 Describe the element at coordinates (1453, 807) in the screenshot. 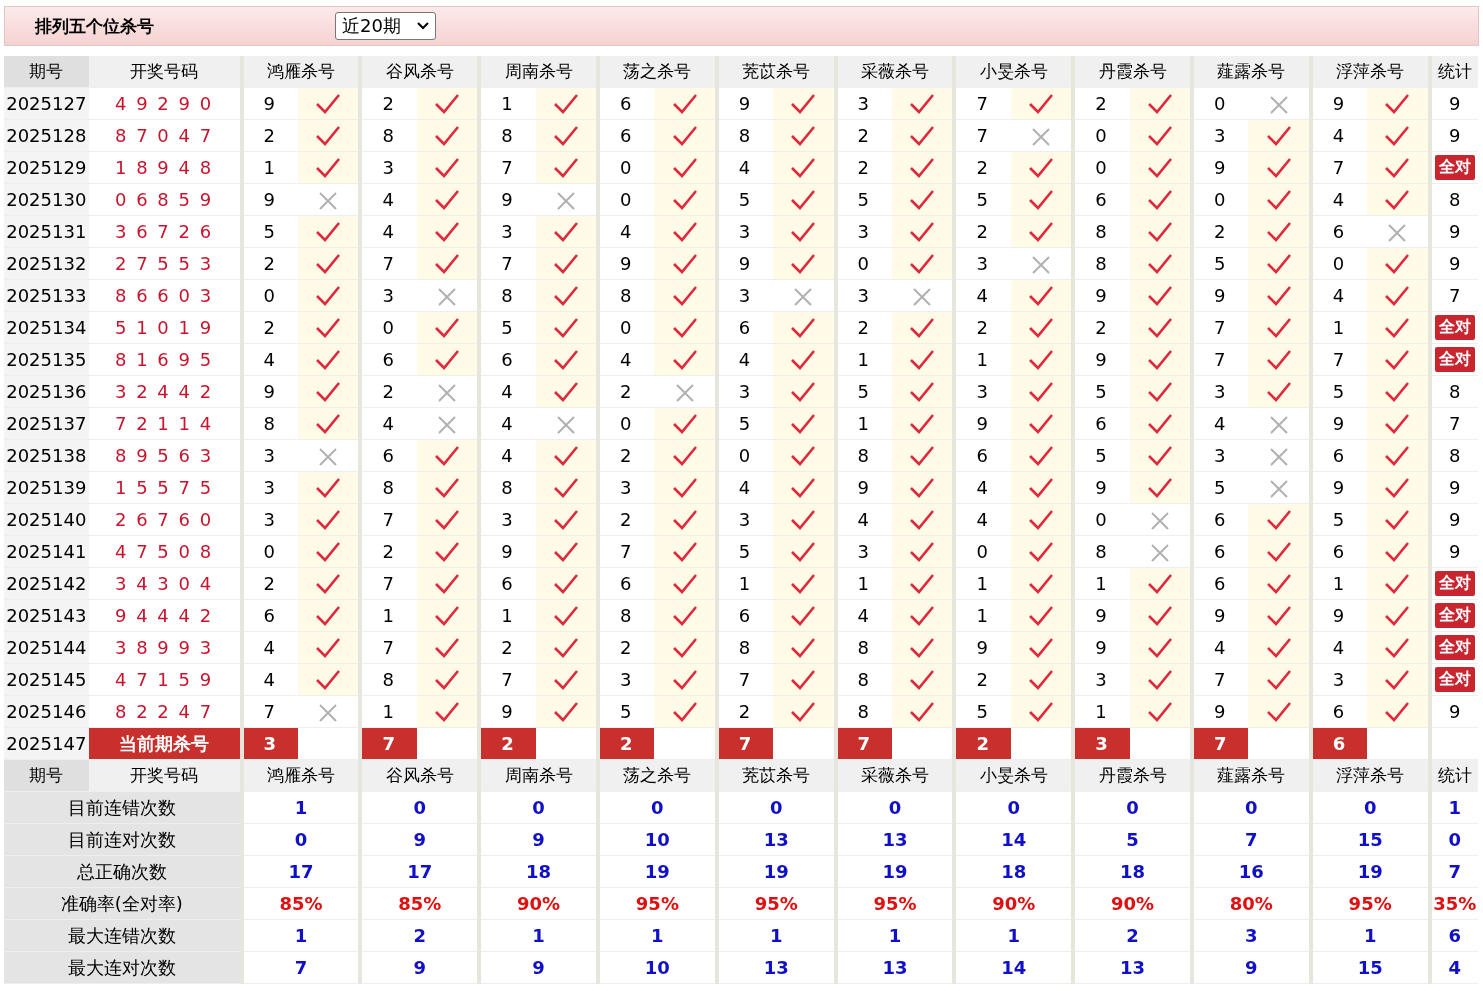

I see `stat-total: 1` at that location.